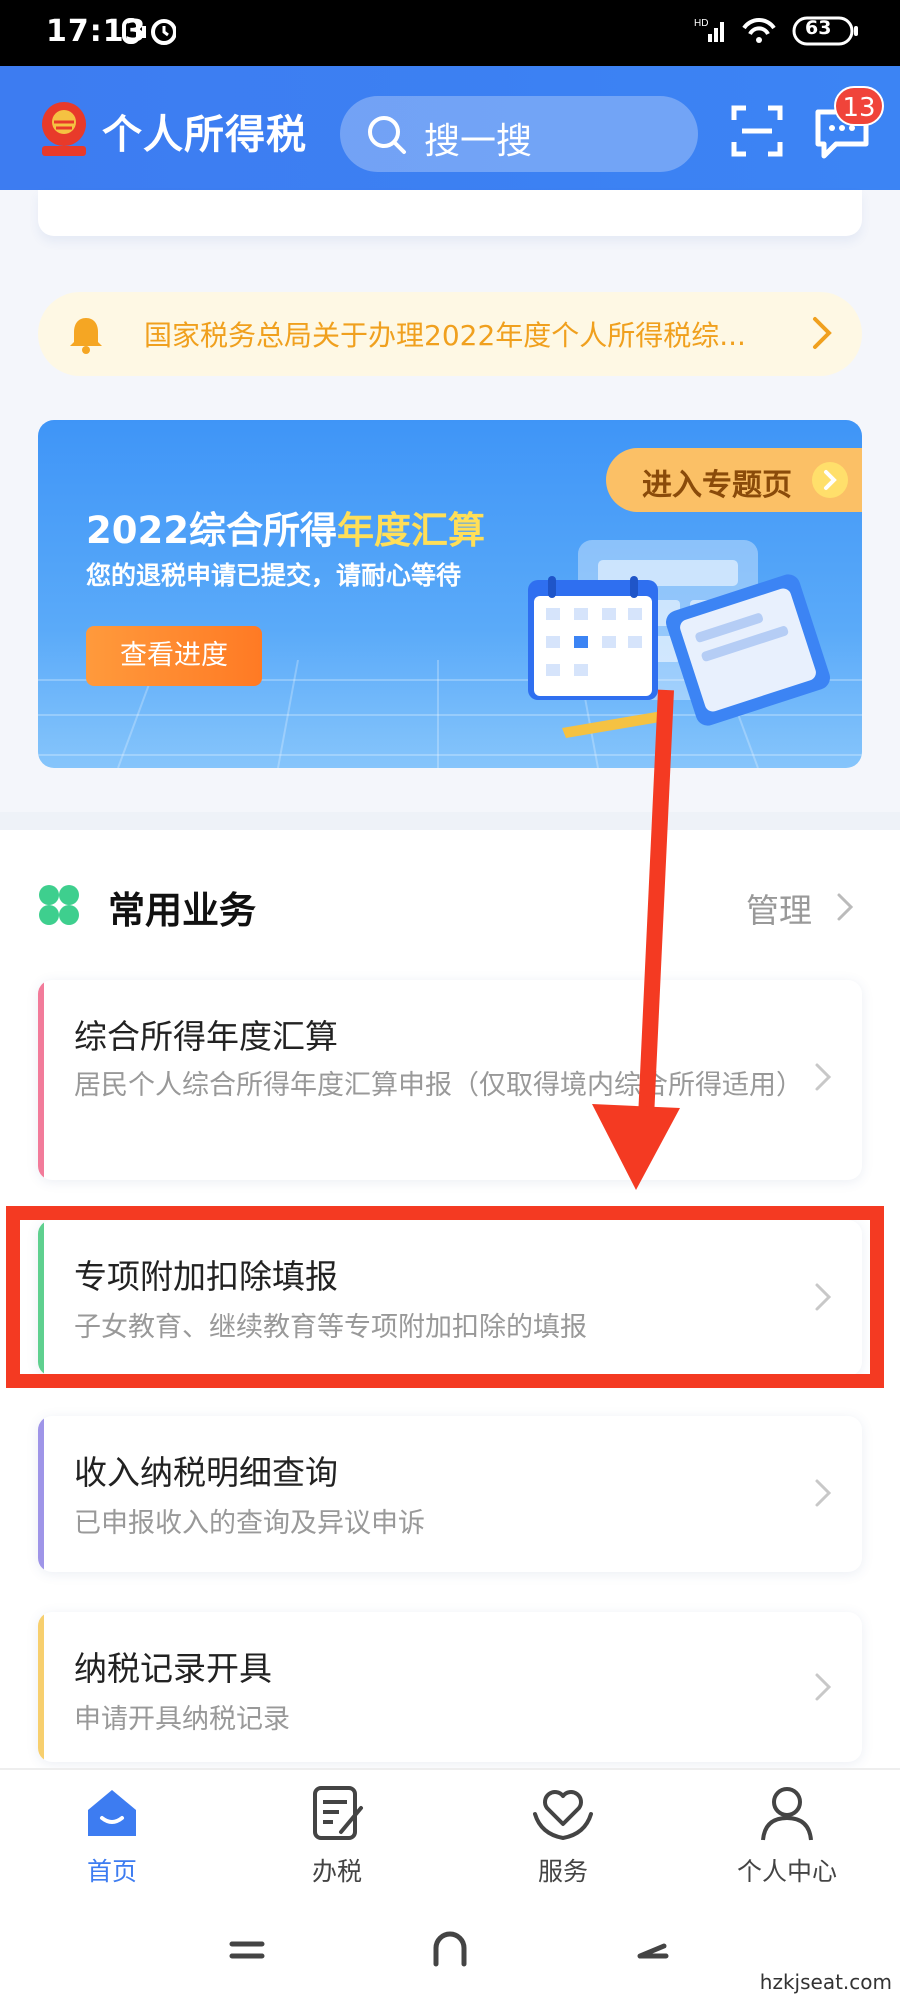 This screenshot has width=900, height=2000. Describe the element at coordinates (450, 1494) in the screenshot. I see `business-card: 收入纳税明细查询 已申报收入的查询及异议申诉` at that location.